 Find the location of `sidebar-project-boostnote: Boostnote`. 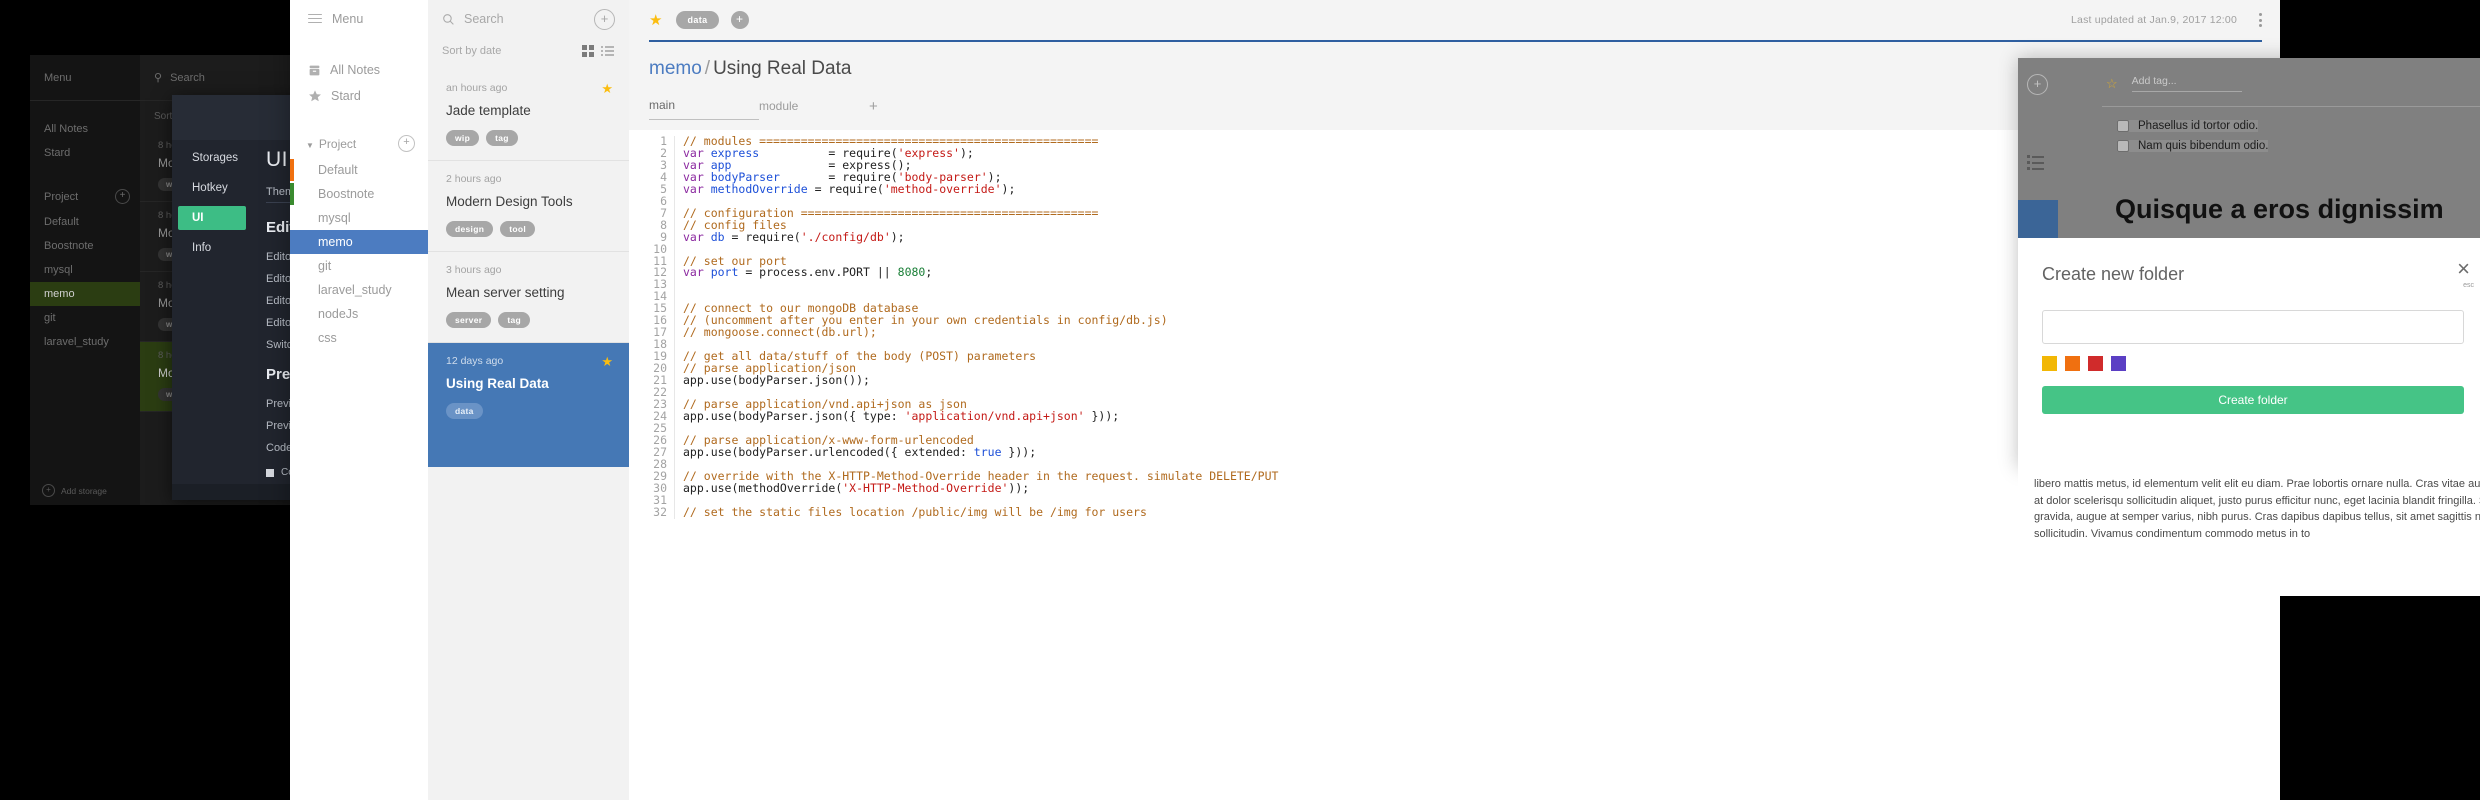

sidebar-project-boostnote: Boostnote is located at coordinates (359, 194).